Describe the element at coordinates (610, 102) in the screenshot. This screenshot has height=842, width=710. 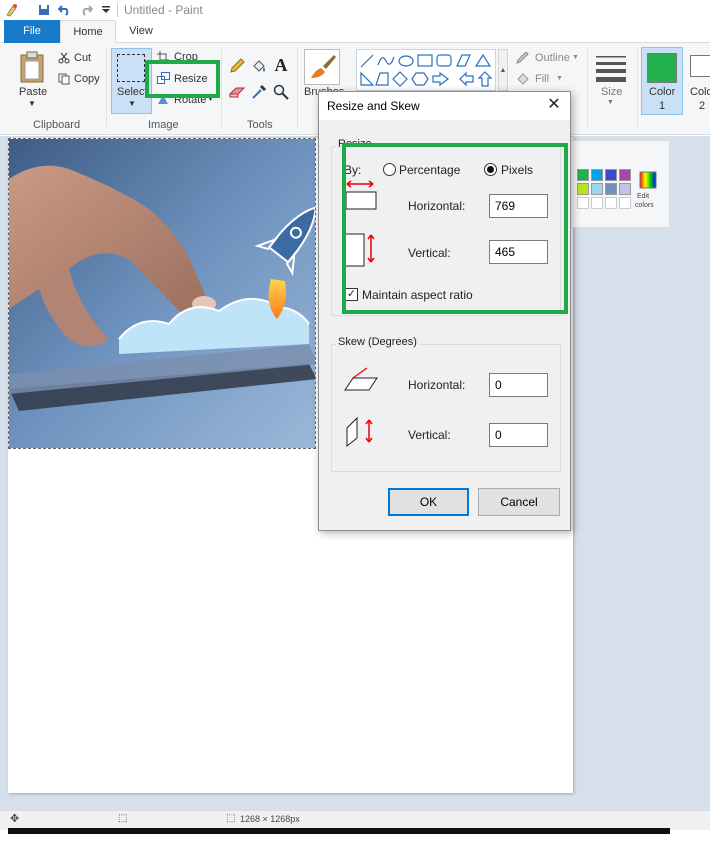
I see `size-dropdown-arrow: ▼` at that location.